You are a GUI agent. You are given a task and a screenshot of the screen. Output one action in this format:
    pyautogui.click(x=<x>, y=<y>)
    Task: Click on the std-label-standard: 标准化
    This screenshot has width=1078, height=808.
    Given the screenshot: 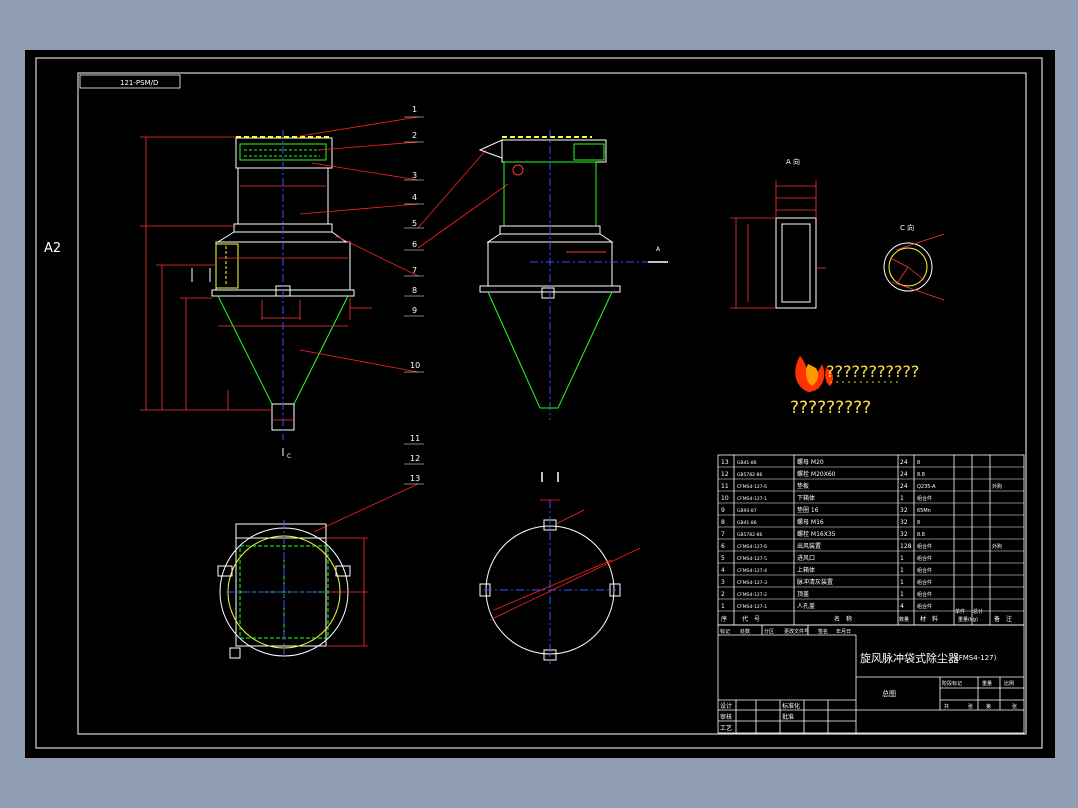 What is the action you would take?
    pyautogui.click(x=791, y=706)
    